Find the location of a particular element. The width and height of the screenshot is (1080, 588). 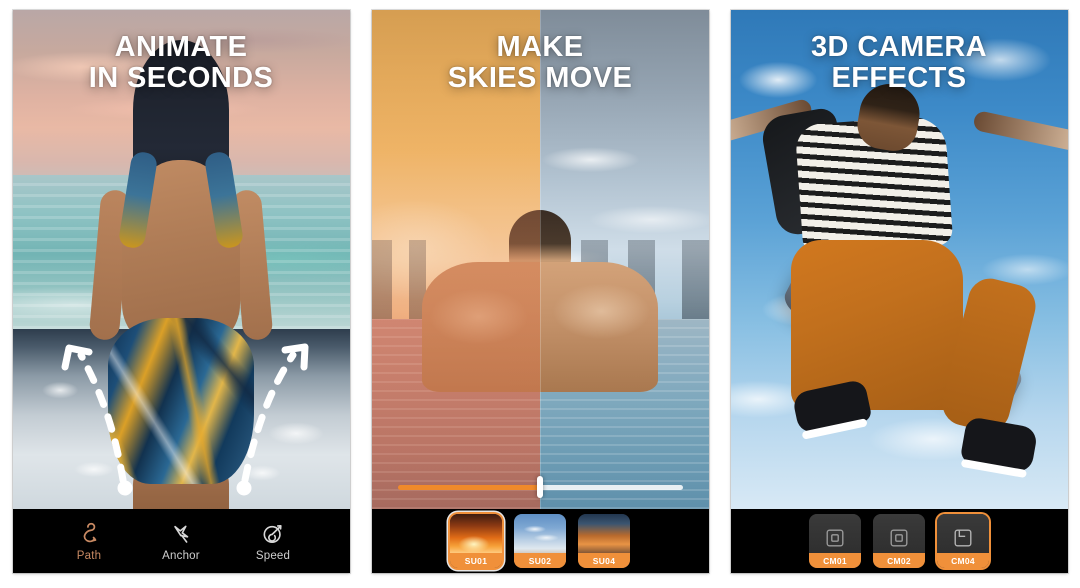

camera-preset-cm02-label: CM02 is located at coordinates (899, 560).